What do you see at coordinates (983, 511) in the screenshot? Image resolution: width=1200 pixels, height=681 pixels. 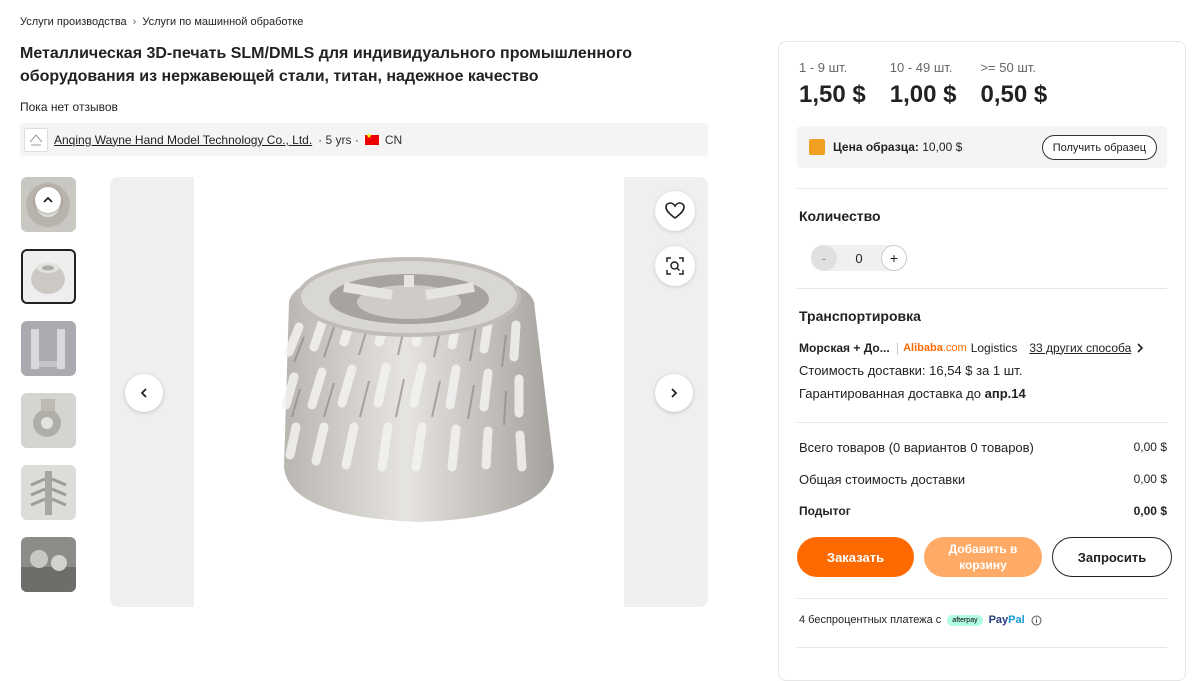 I see `summary-subtotal-row: Подытог 0,00 $` at bounding box center [983, 511].